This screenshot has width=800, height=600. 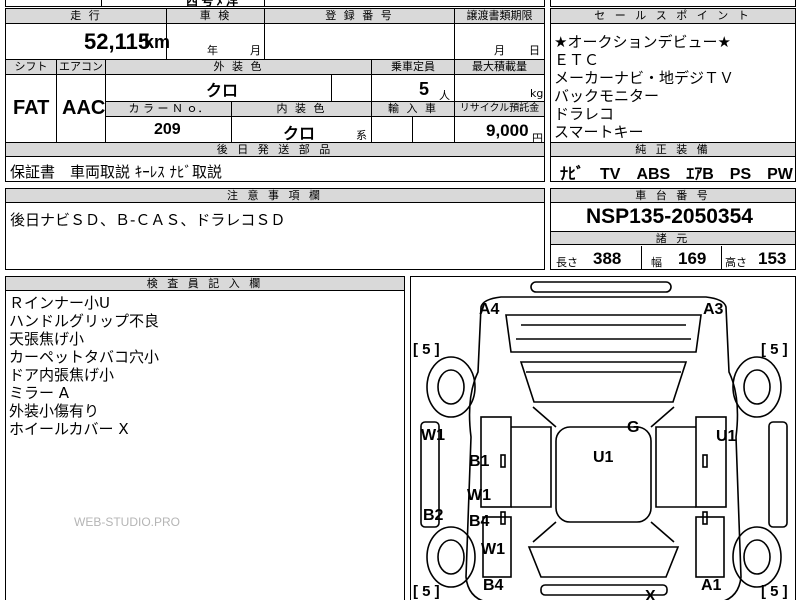 What do you see at coordinates (299, 134) in the screenshot?
I see `interior-color-value: クロ` at bounding box center [299, 134].